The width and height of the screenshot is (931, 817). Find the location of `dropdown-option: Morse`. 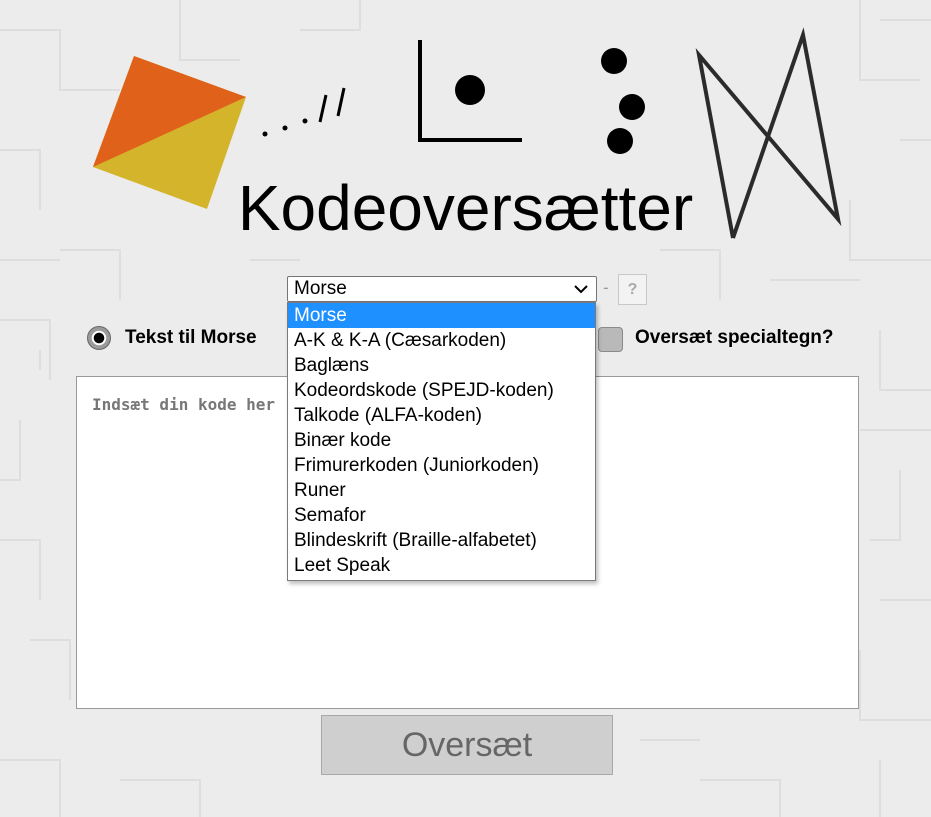

dropdown-option: Morse is located at coordinates (441, 315).